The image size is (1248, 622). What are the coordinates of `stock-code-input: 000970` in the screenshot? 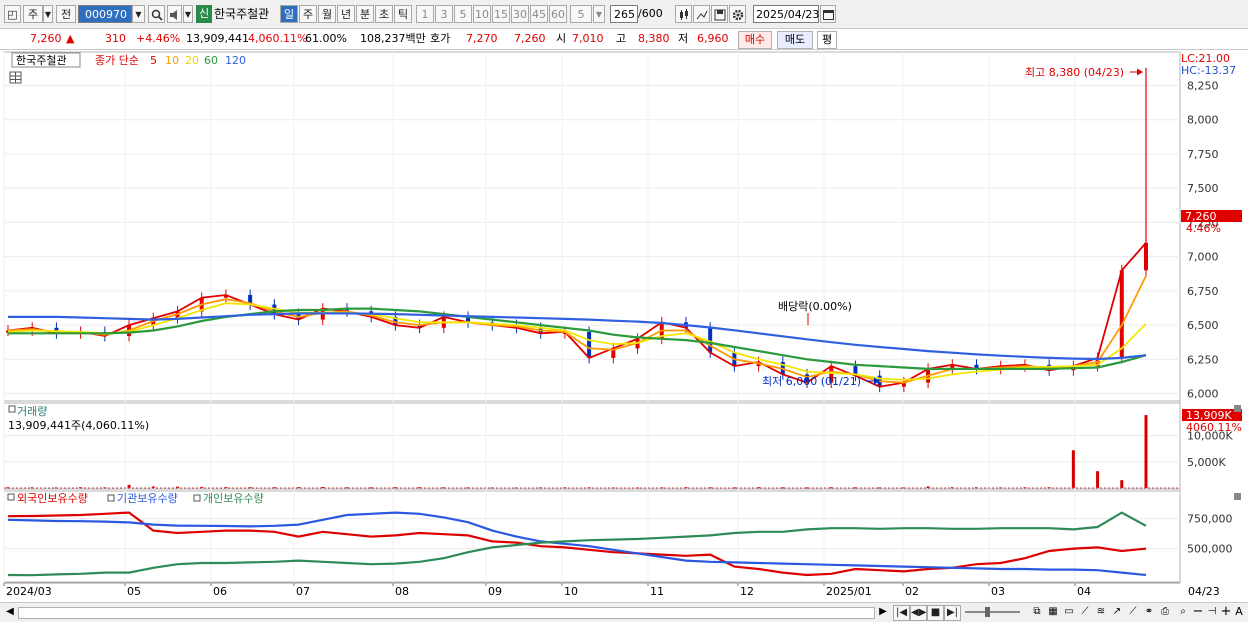 It's located at (105, 14).